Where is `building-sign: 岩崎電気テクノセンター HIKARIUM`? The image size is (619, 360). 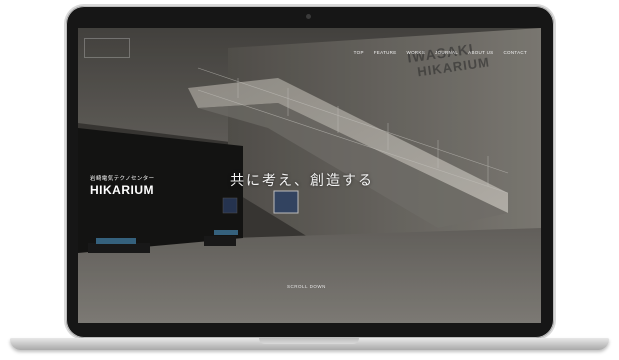
building-sign: 岩崎電気テクノセンター HIKARIUM is located at coordinates (138, 185).